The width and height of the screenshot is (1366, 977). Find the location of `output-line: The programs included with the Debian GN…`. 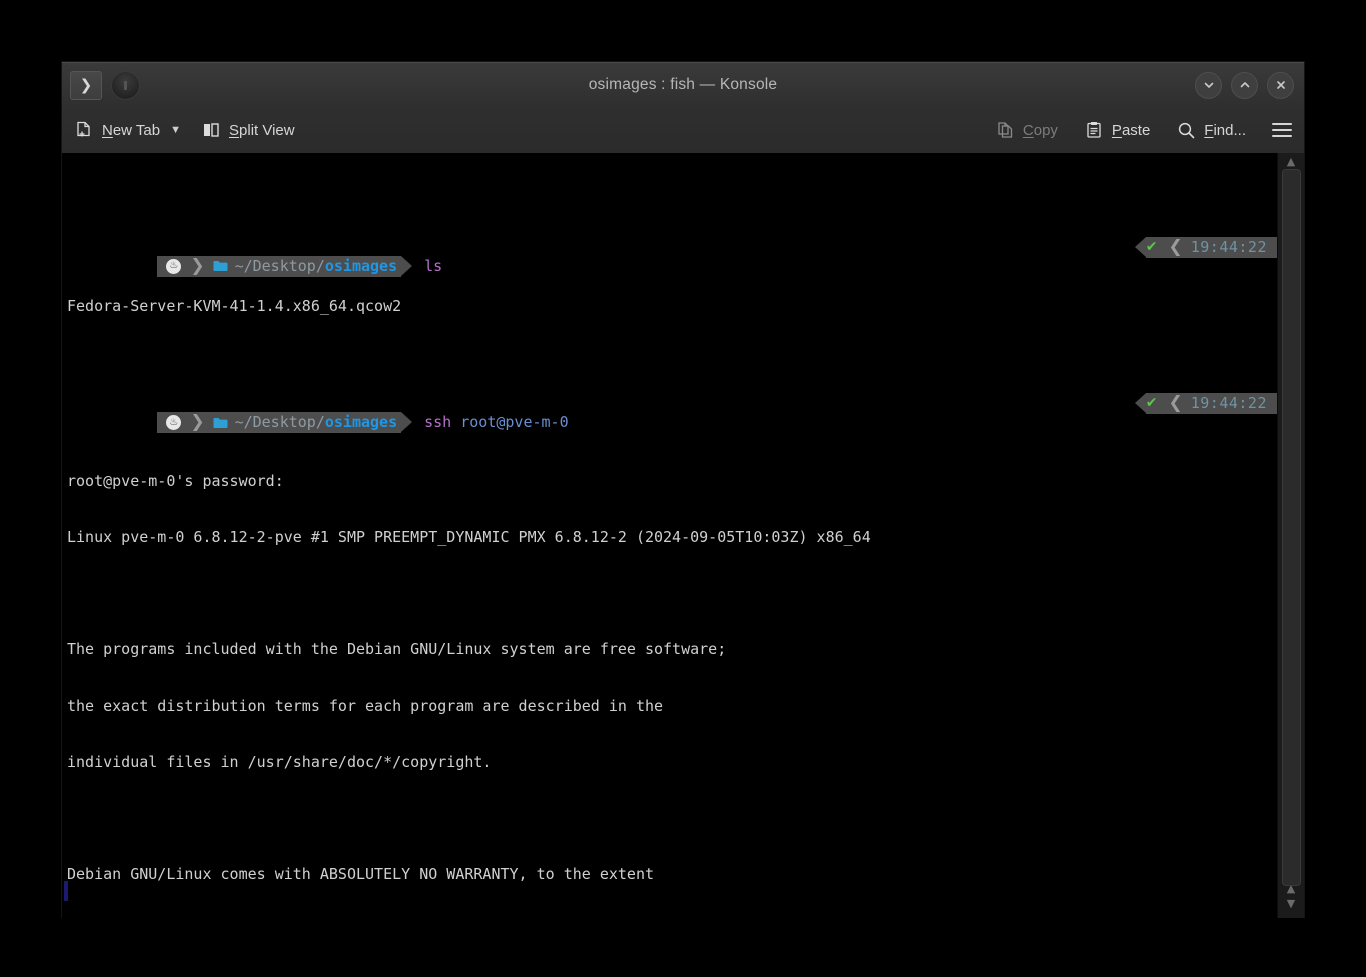

output-line: The programs included with the Debian GN… is located at coordinates (397, 649).